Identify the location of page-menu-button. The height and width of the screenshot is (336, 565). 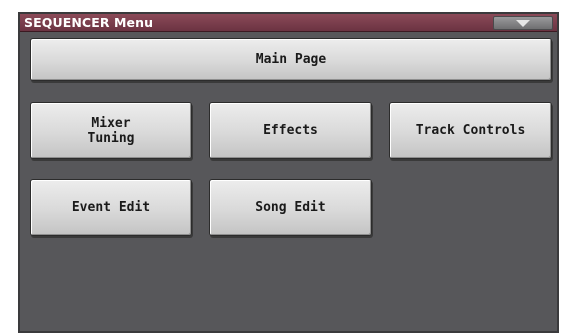
(523, 23).